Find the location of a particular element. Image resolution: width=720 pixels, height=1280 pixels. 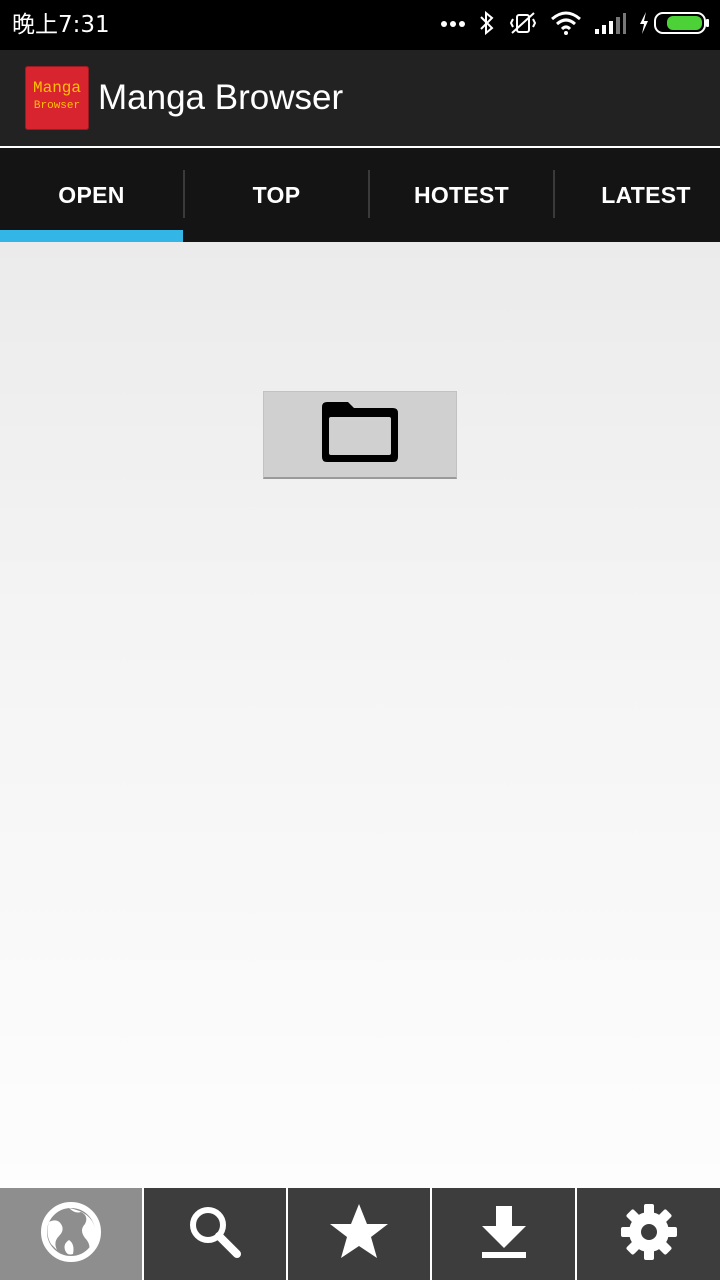

folder-icon is located at coordinates (360, 434).